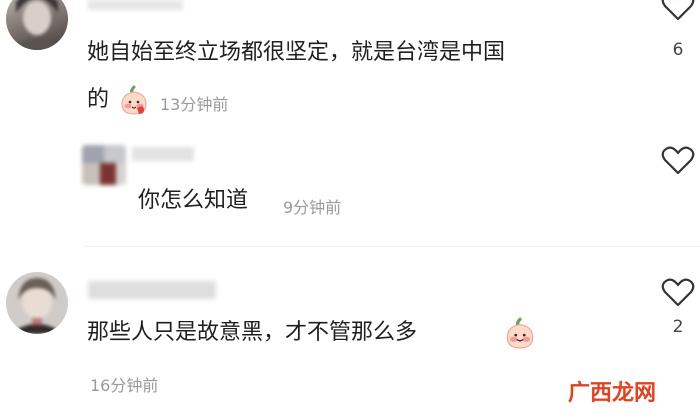 This screenshot has width=700, height=417. I want to click on like-count: 6, so click(678, 50).